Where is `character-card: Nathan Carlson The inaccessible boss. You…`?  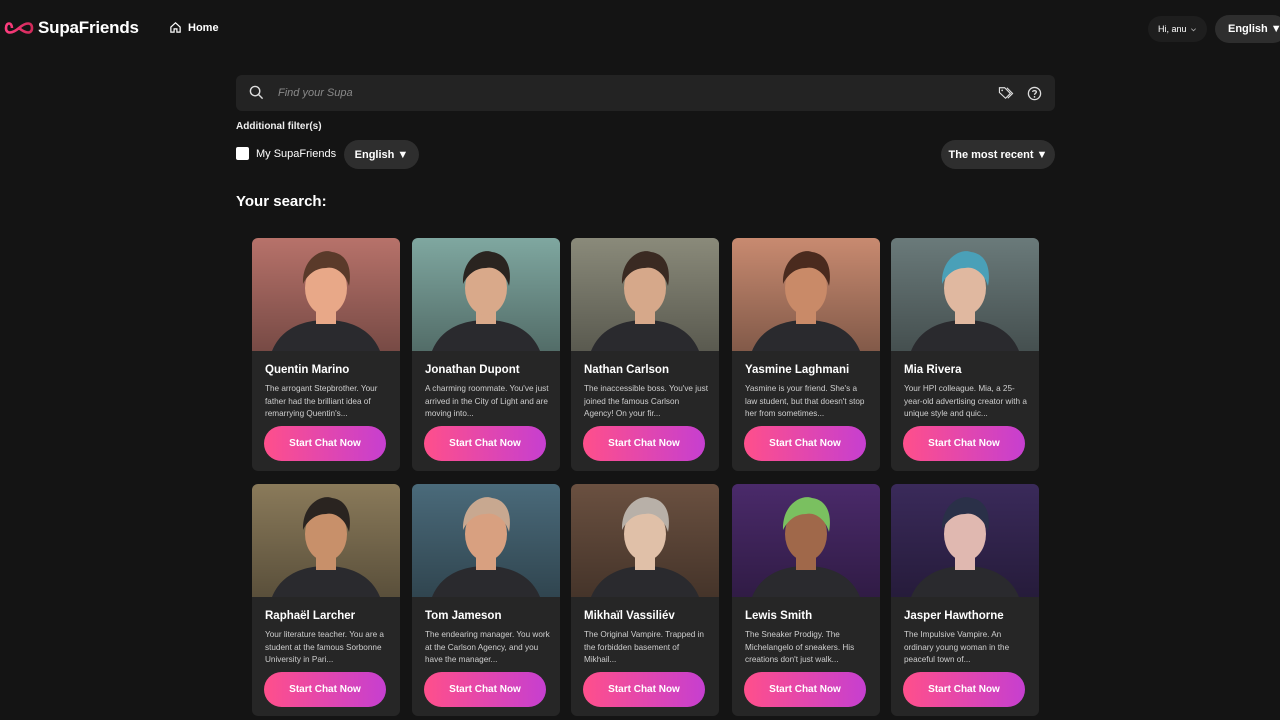 character-card: Nathan Carlson The inaccessible boss. You… is located at coordinates (645, 354).